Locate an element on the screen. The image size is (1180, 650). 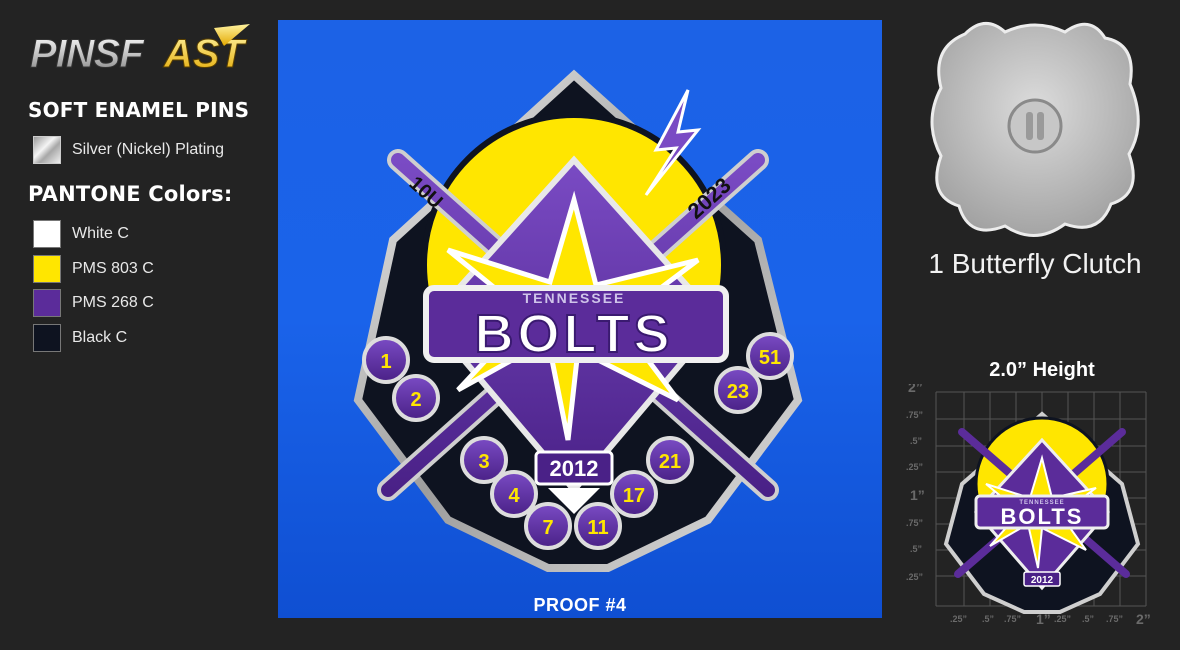
color-row: PMS 268 C is located at coordinates (93, 303).